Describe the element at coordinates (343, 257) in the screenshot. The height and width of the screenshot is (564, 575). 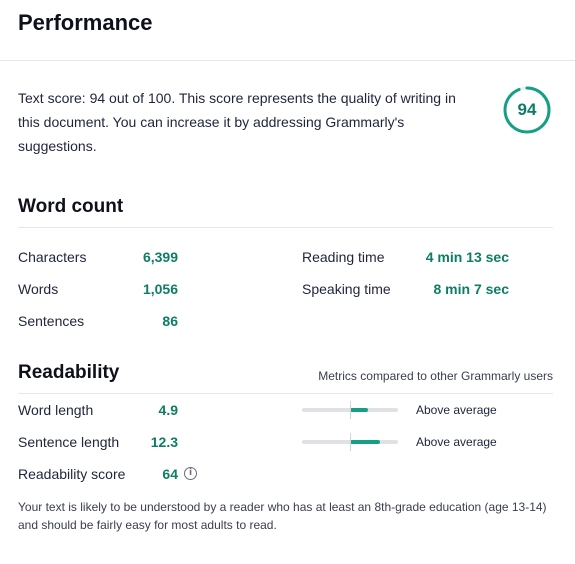
I see `reading-time-label: Reading time` at that location.